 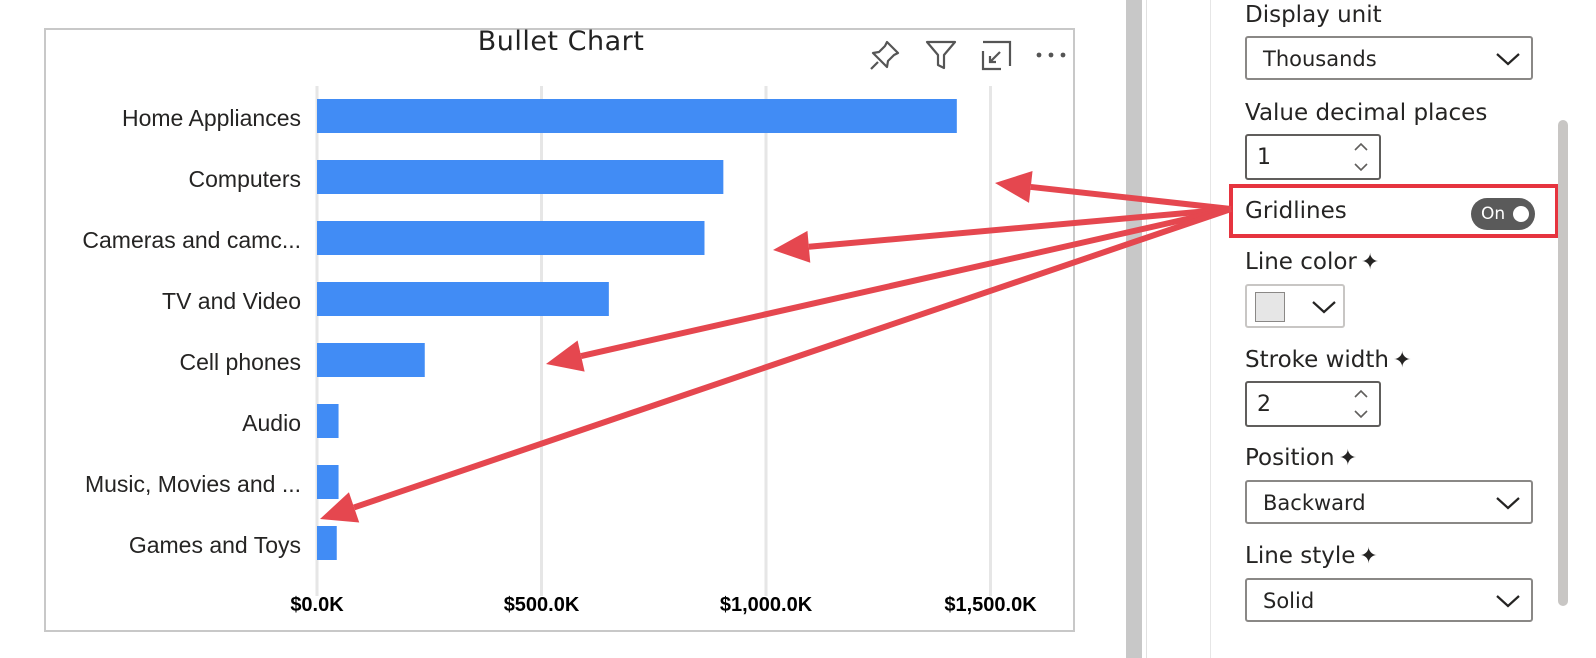 I want to click on position-dropdown: Backward, so click(x=1389, y=502).